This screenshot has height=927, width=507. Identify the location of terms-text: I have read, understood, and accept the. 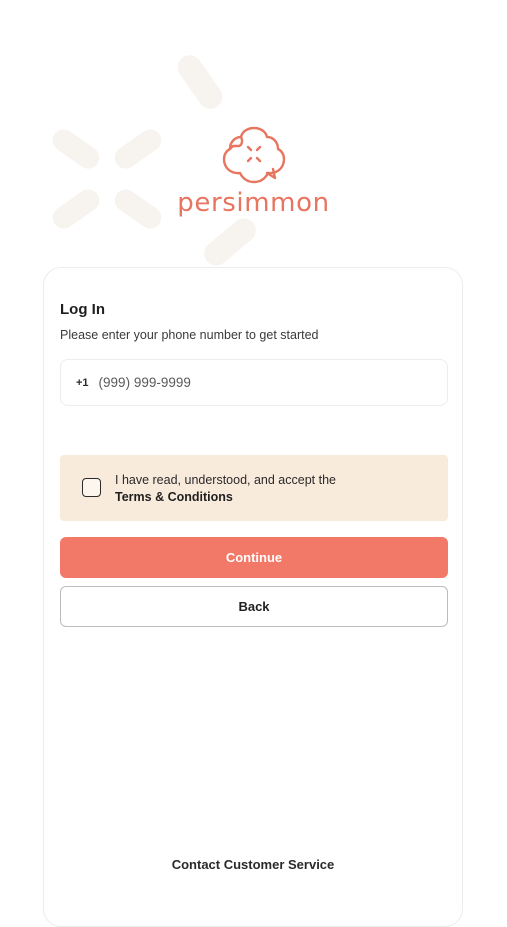
(225, 480).